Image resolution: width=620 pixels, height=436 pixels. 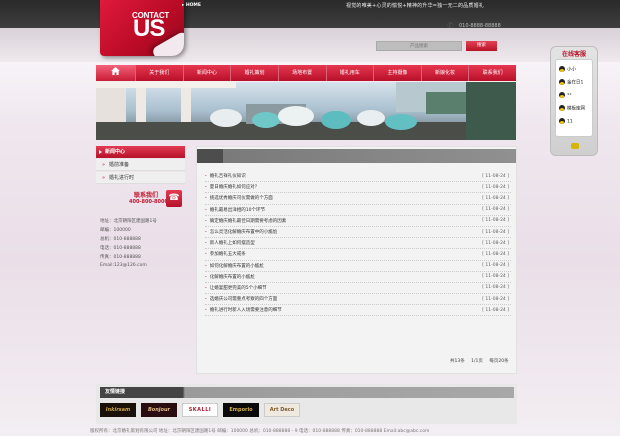 I want to click on nav-home, so click(x=116, y=73).